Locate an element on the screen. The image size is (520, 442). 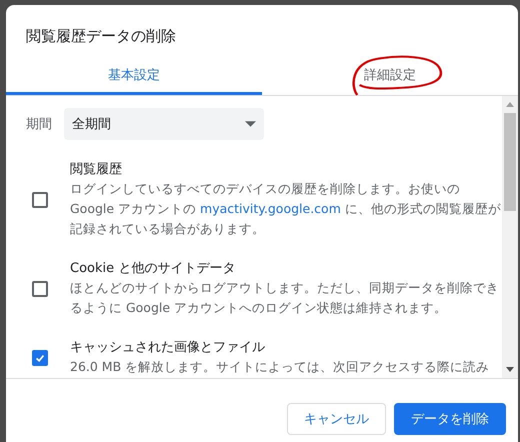
time-range-label: 期間 is located at coordinates (39, 124).